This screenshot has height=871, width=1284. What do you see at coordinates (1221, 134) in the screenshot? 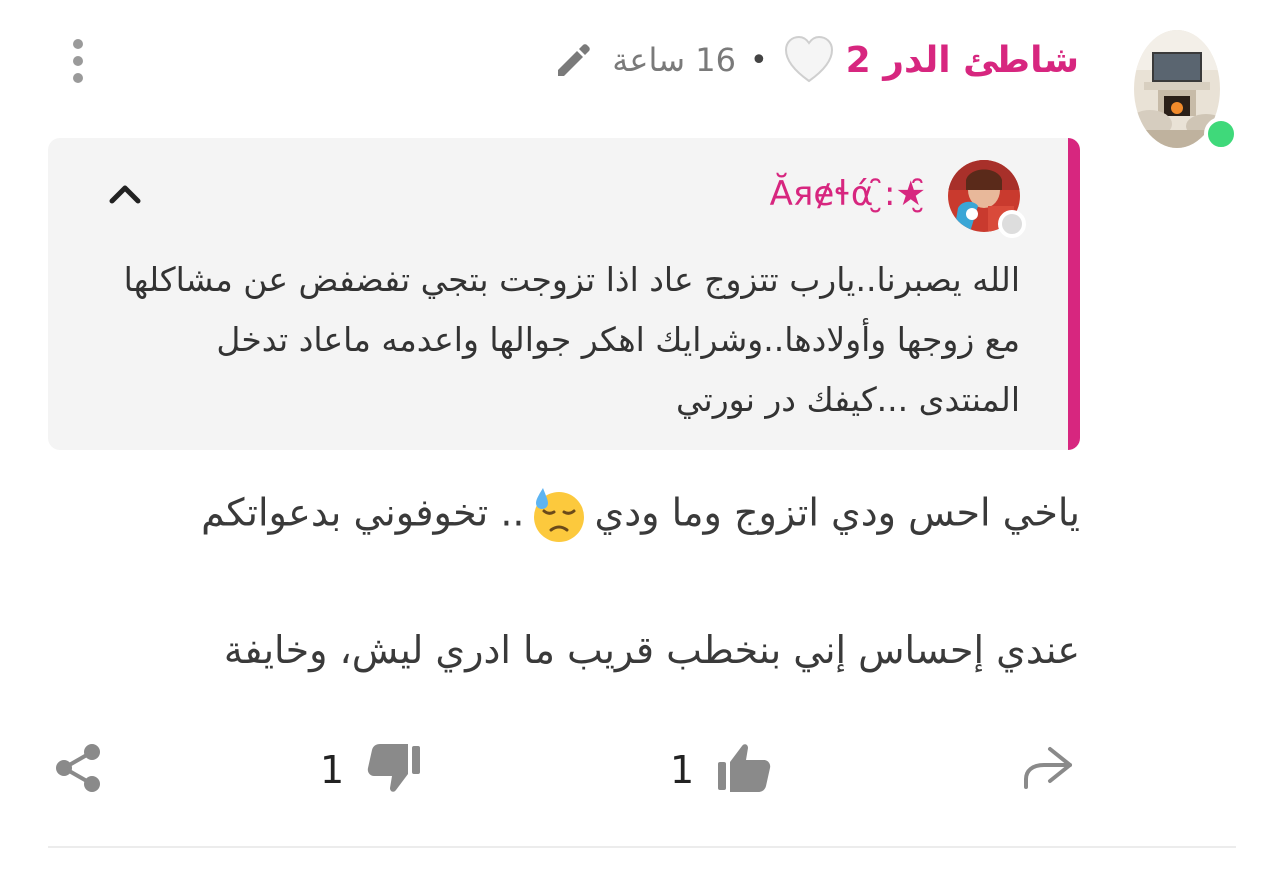
I see `online-status-dot` at bounding box center [1221, 134].